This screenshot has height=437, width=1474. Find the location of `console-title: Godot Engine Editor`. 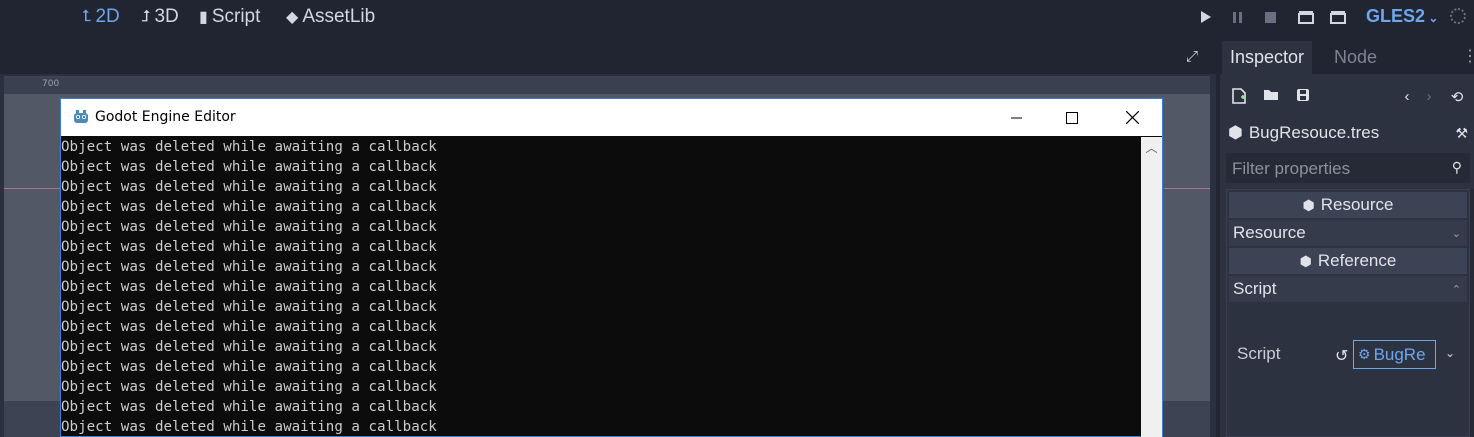

console-title: Godot Engine Editor is located at coordinates (165, 117).